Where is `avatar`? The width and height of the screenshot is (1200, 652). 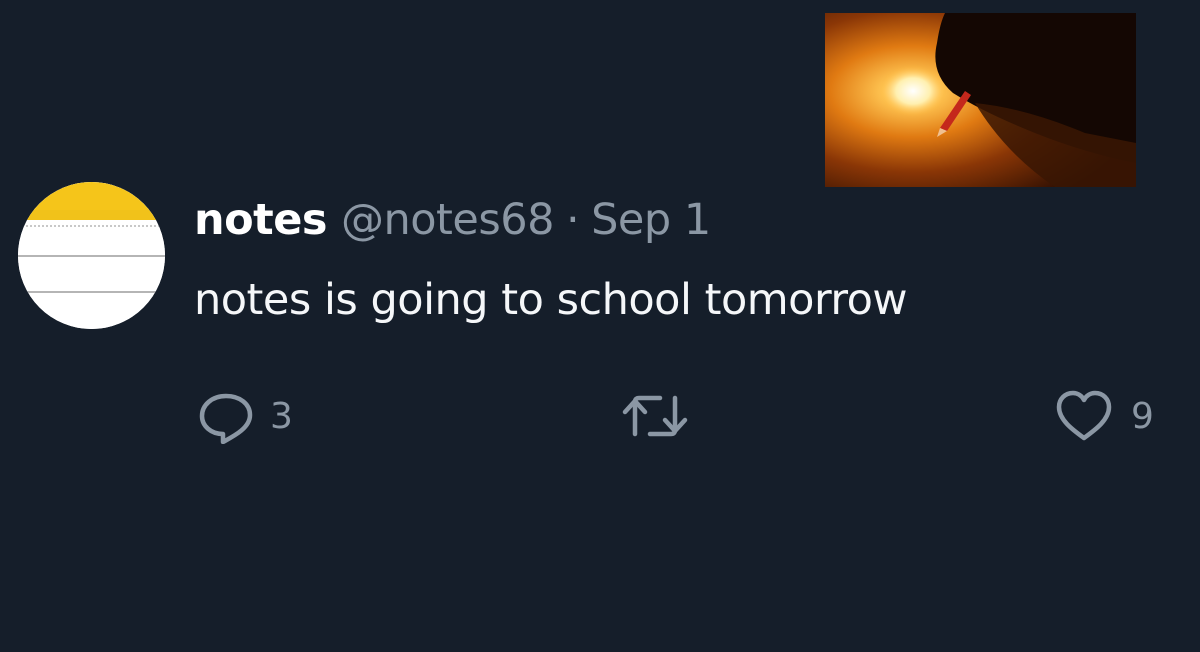 avatar is located at coordinates (91, 255).